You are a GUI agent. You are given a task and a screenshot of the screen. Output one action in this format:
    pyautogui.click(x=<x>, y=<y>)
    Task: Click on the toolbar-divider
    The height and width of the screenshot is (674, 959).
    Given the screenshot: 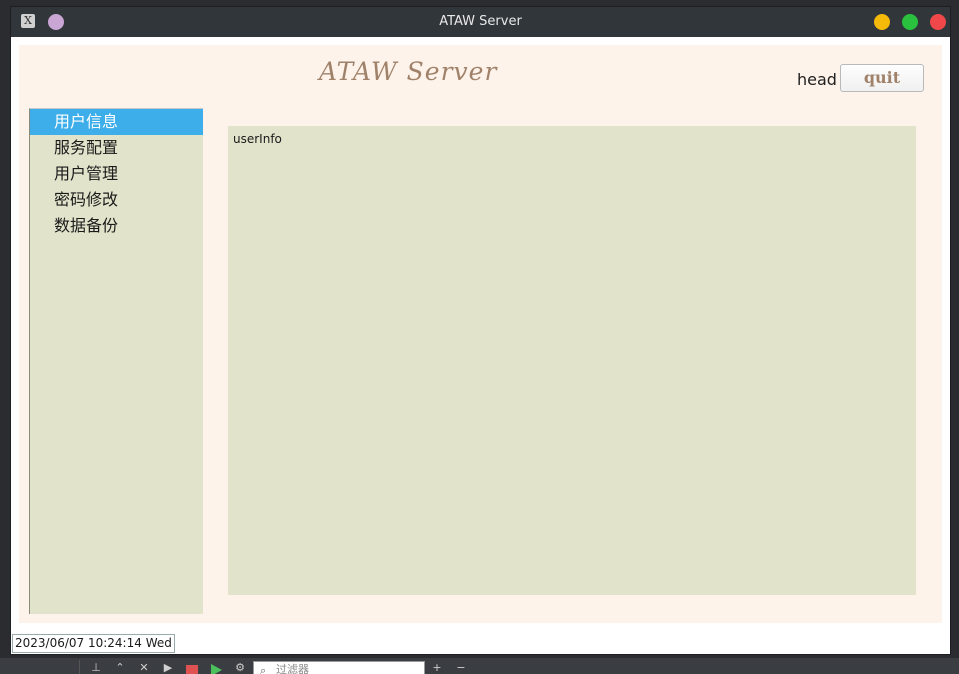 What is the action you would take?
    pyautogui.click(x=79, y=667)
    